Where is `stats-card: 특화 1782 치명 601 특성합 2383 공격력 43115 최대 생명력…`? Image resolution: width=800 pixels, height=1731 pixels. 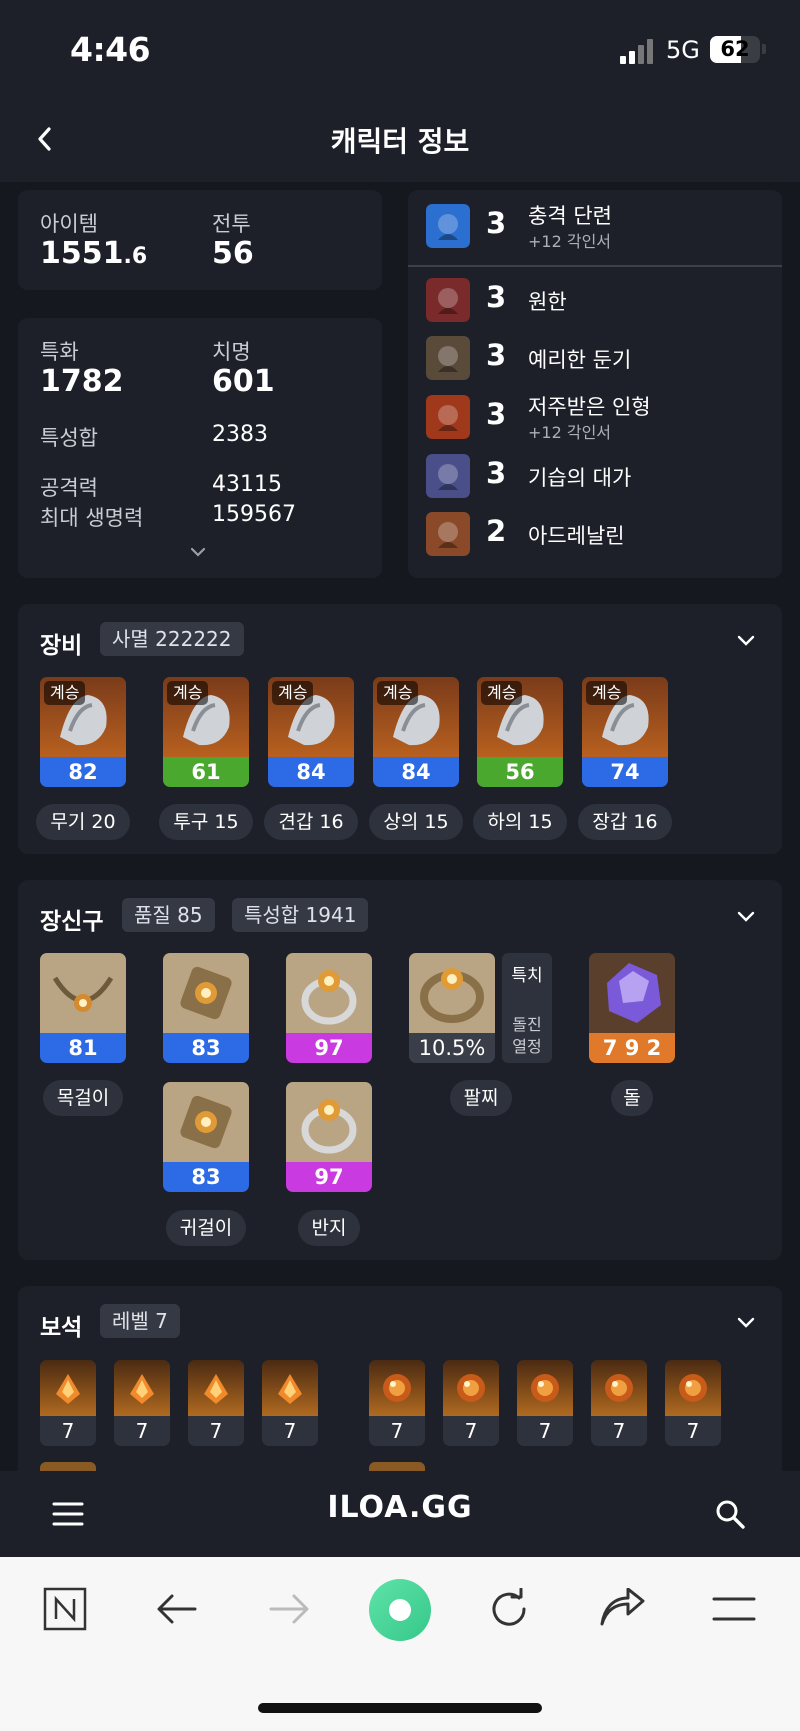
stats-card: 특화 1782 치명 601 특성합 2383 공격력 43115 최대 생명력… is located at coordinates (200, 448).